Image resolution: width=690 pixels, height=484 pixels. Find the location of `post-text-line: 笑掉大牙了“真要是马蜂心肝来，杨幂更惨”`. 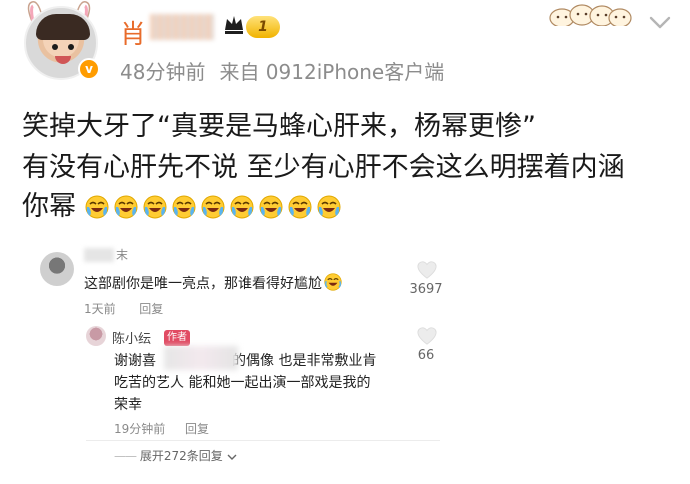

post-text-line: 笑掉大牙了“真要是马蜂心肝来，杨幂更惨” is located at coordinates (279, 126).